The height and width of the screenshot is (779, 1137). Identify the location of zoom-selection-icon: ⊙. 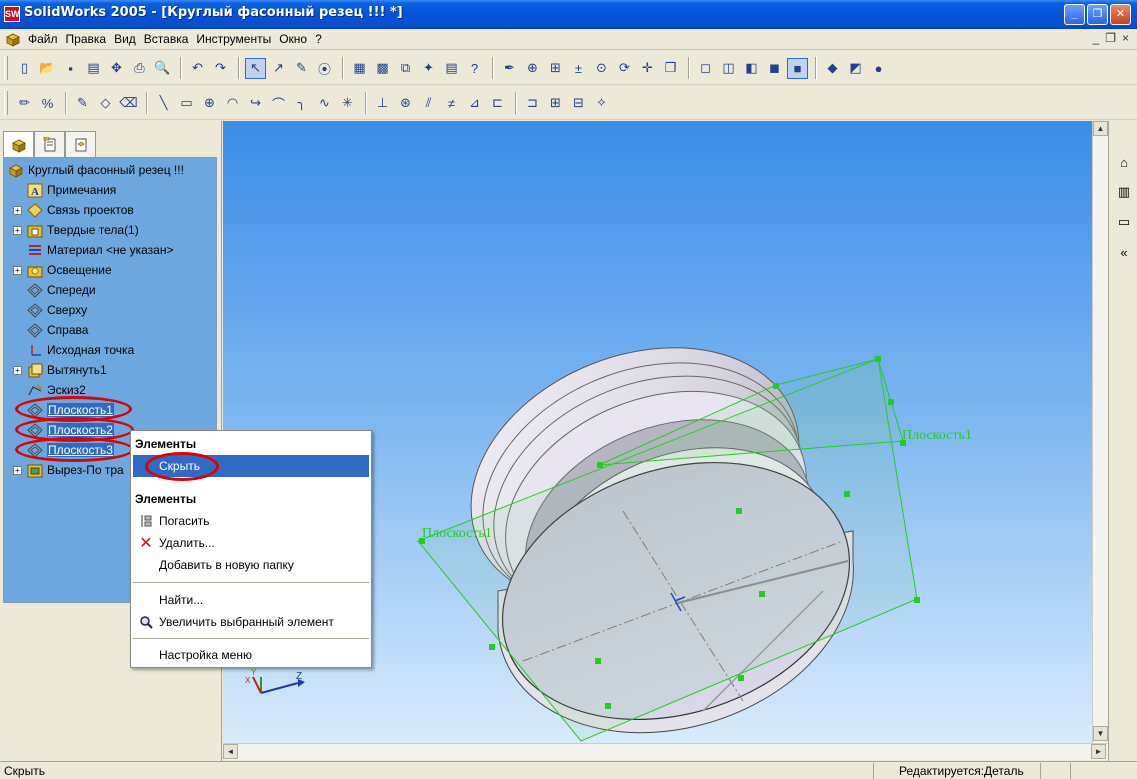
(601, 68).